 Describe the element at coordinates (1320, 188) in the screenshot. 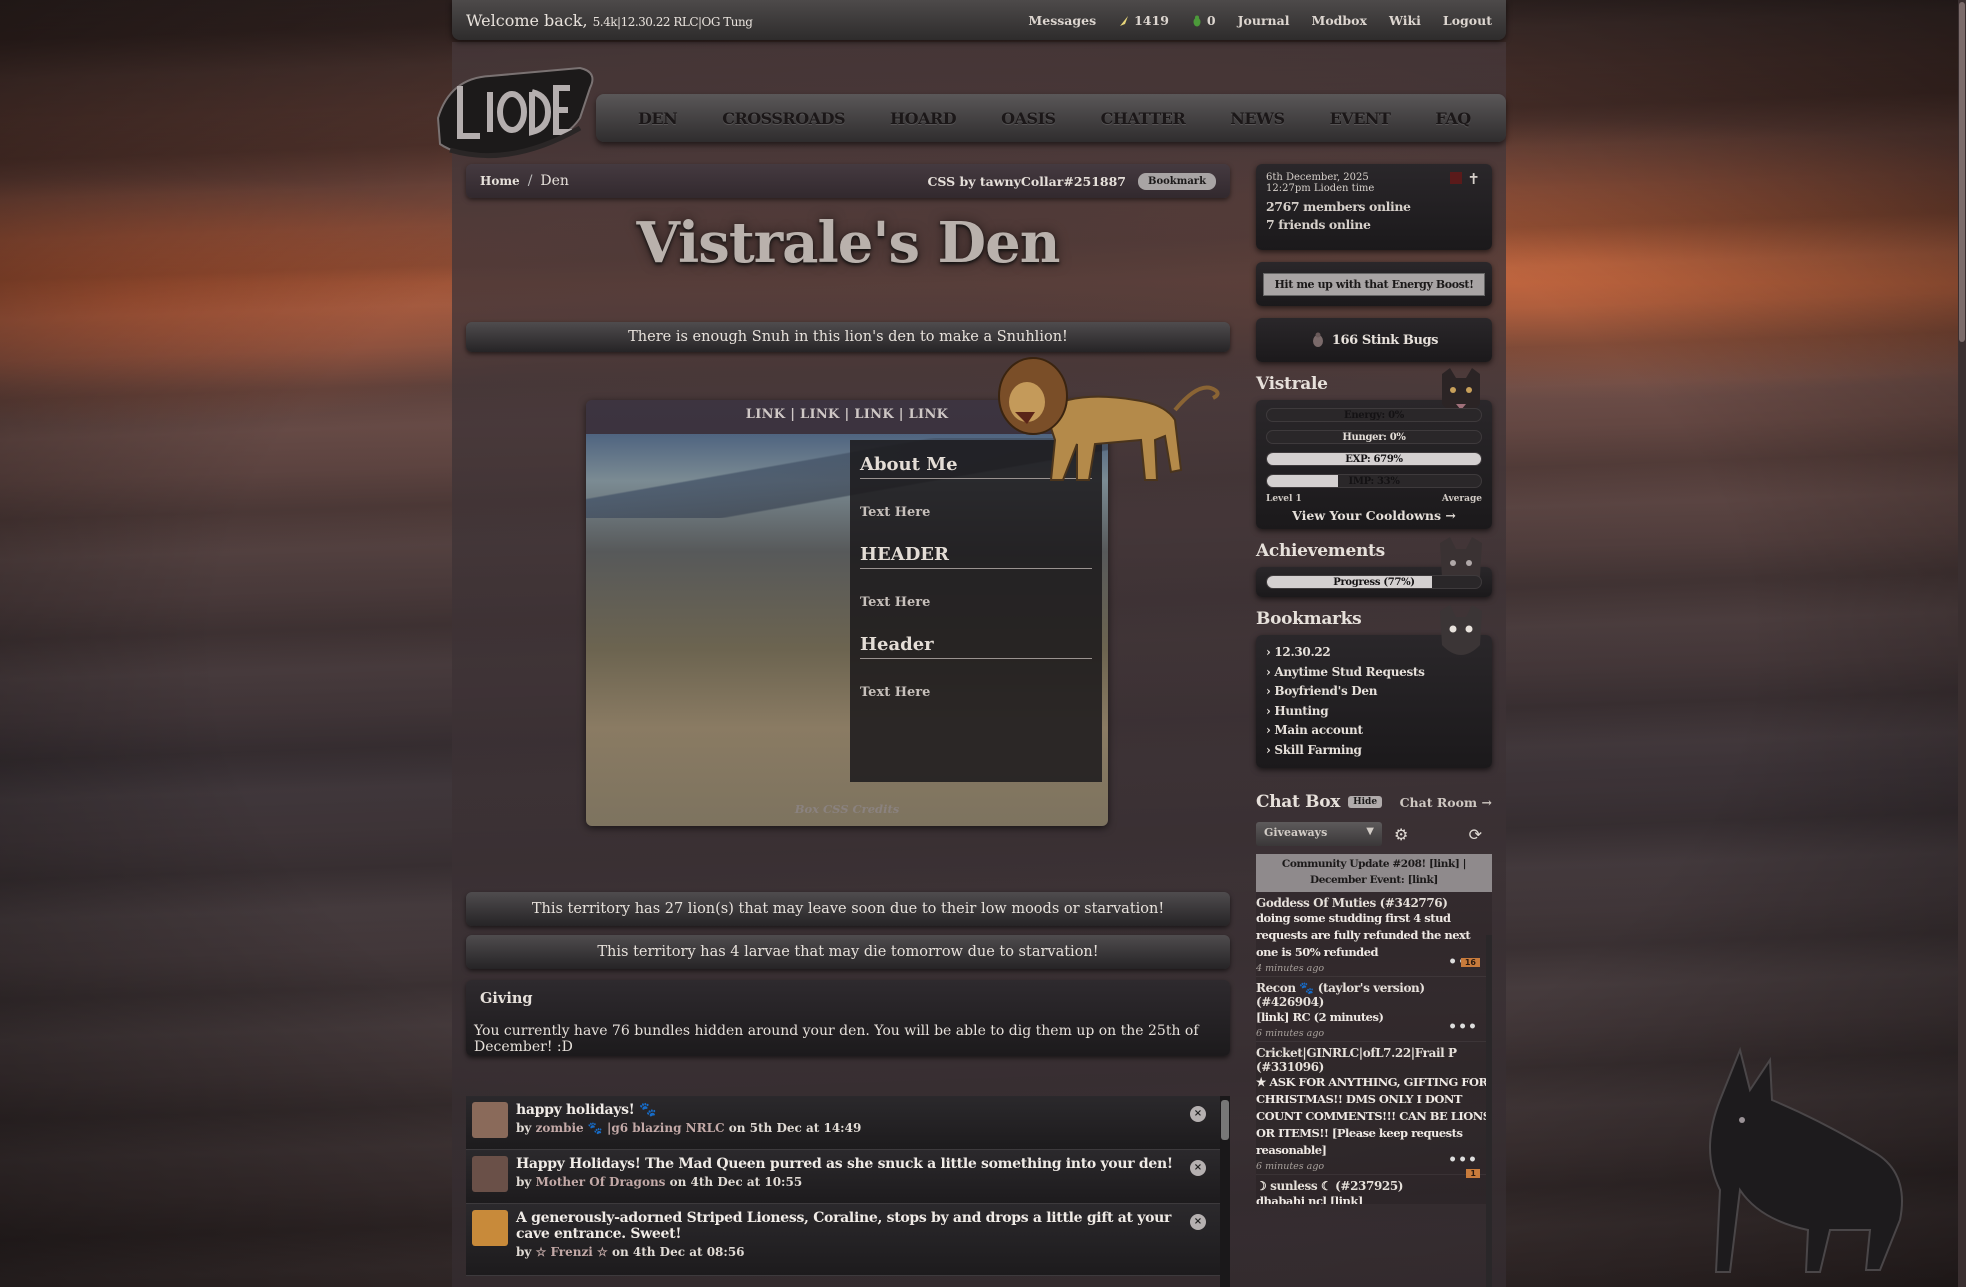

I see `time-text: 12:27pm Lioden time` at that location.